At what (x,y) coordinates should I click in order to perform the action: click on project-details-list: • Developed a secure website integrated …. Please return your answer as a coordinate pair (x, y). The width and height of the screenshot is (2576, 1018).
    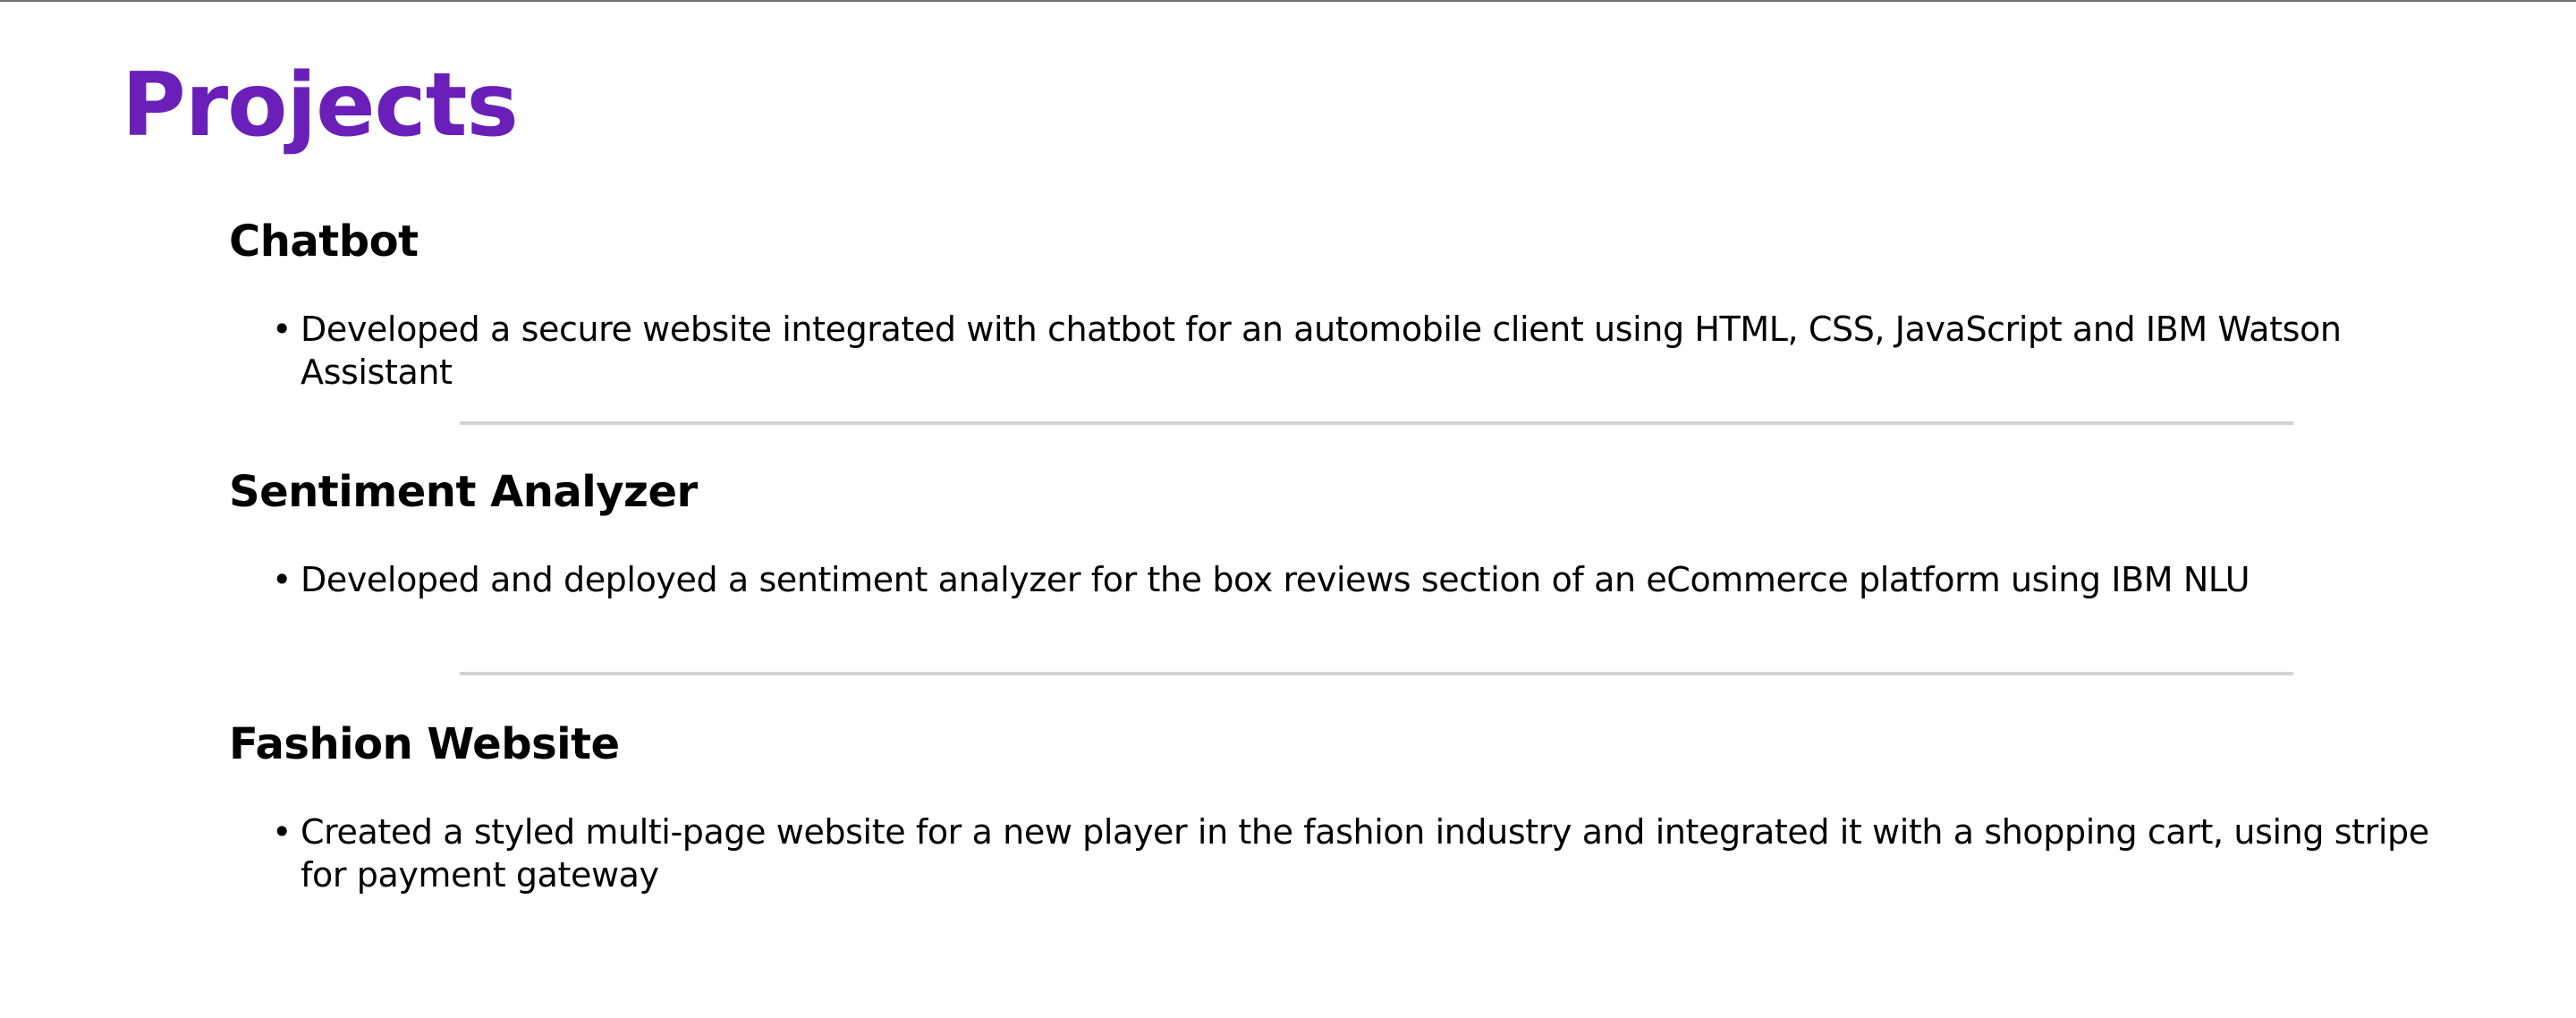
    Looking at the image, I should click on (1329, 351).